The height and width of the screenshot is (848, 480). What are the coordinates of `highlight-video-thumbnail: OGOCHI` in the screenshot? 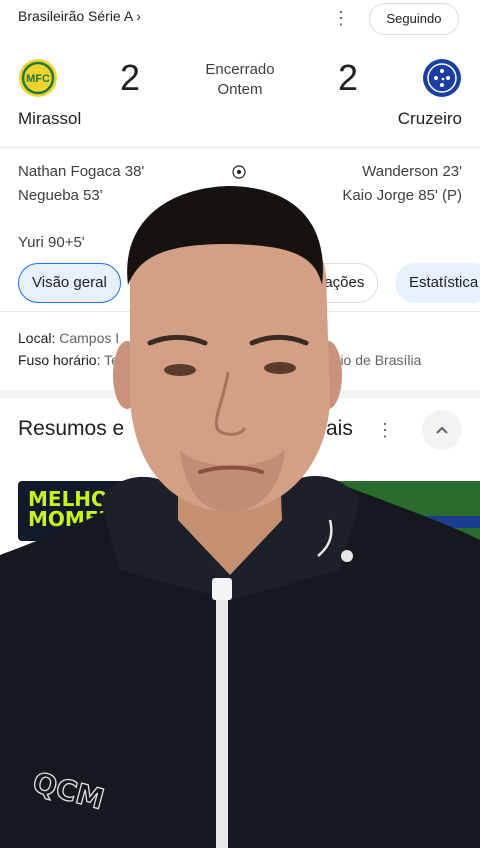 It's located at (405, 511).